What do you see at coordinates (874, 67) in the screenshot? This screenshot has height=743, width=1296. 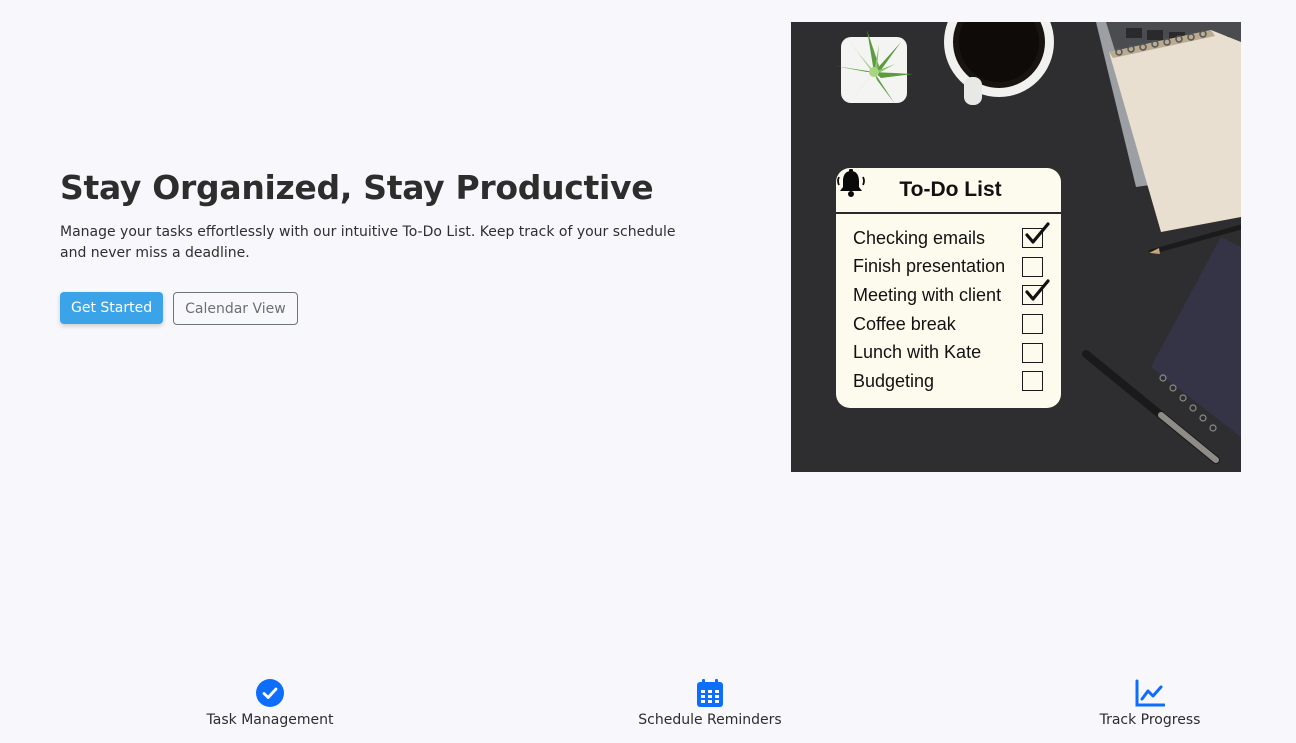 I see `plant-illustration` at bounding box center [874, 67].